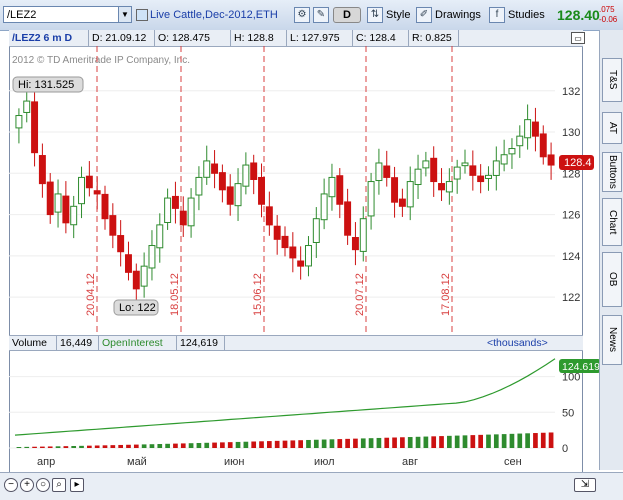 This screenshot has height=500, width=623. I want to click on month-label: сен, so click(513, 462).